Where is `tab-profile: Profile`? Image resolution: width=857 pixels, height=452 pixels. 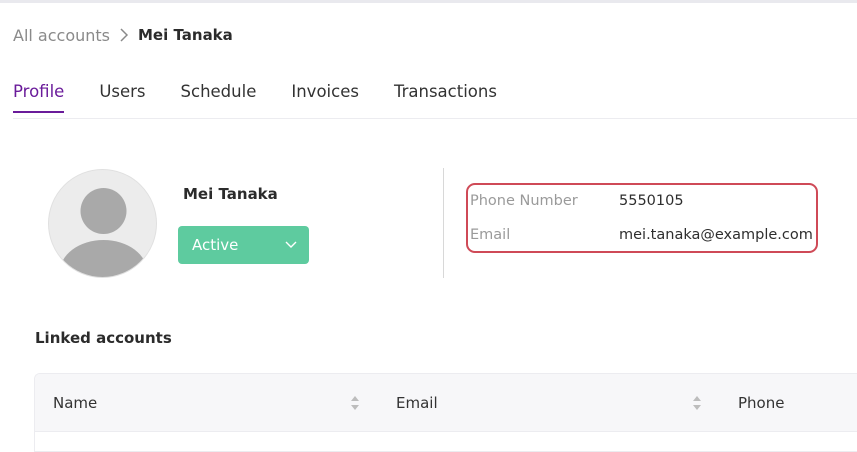 tab-profile: Profile is located at coordinates (39, 97).